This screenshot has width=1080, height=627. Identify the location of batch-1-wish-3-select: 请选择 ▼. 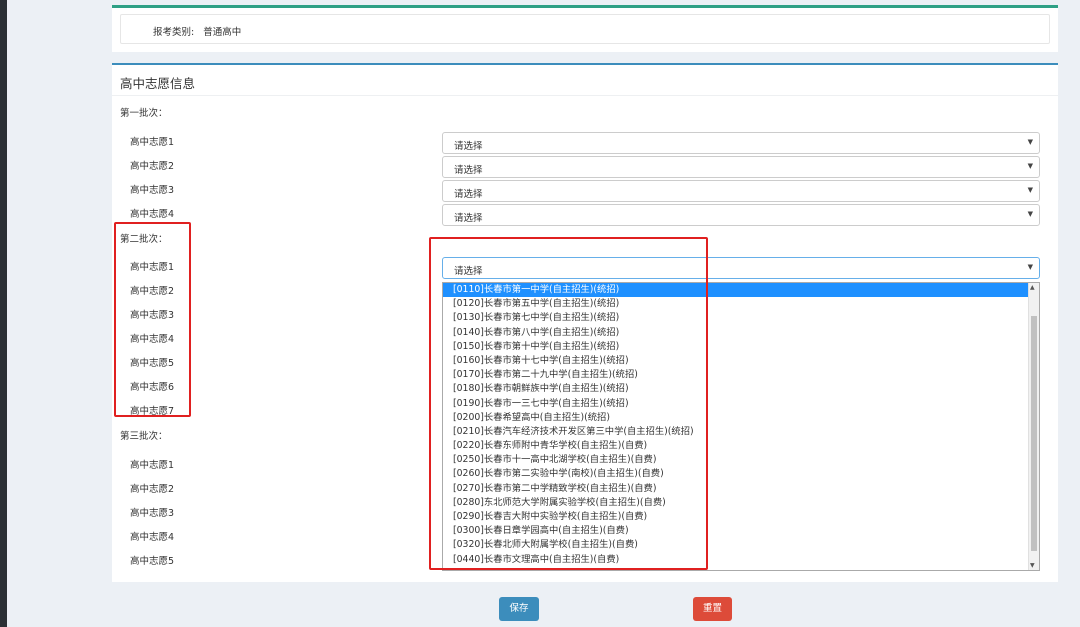
(741, 191).